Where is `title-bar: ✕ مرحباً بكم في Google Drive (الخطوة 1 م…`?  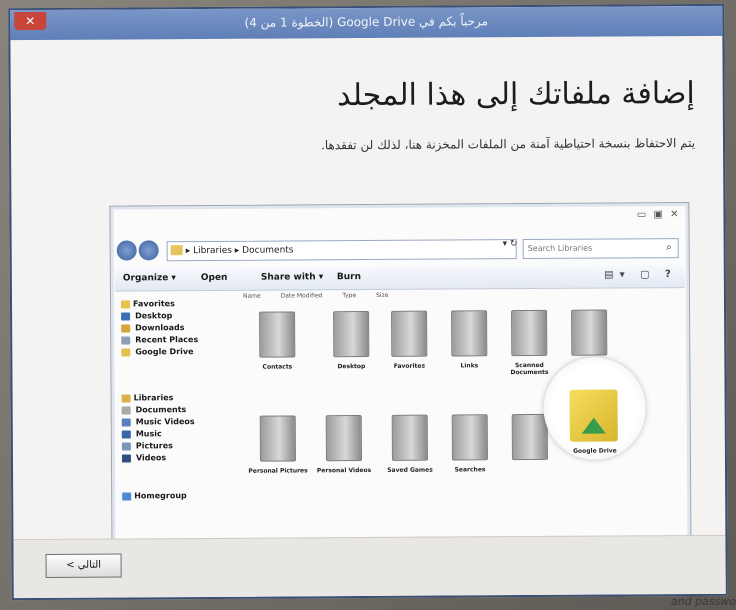
title-bar: ✕ مرحباً بكم في Google Drive (الخطوة 1 م… is located at coordinates (366, 23).